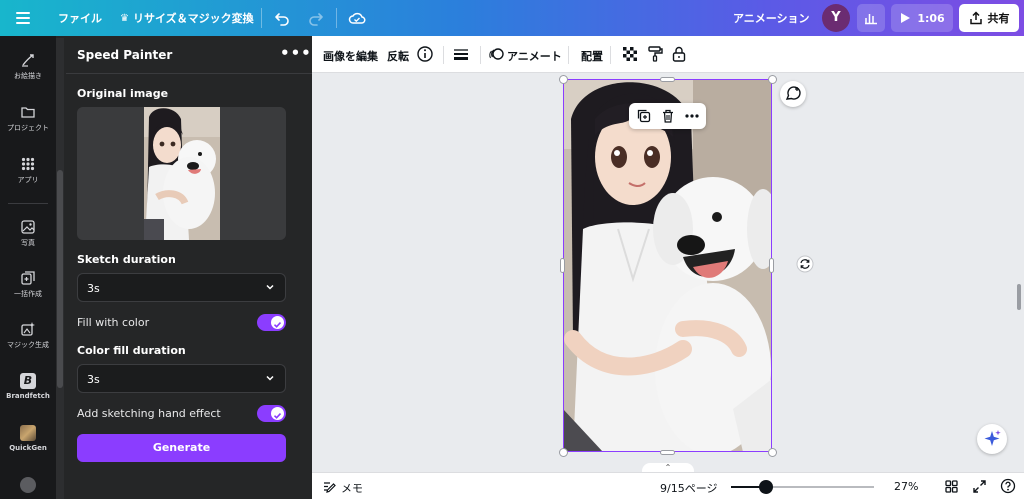 Image resolution: width=1024 pixels, height=499 pixels. Describe the element at coordinates (123, 93) in the screenshot. I see `original-image-label: Original image` at that location.